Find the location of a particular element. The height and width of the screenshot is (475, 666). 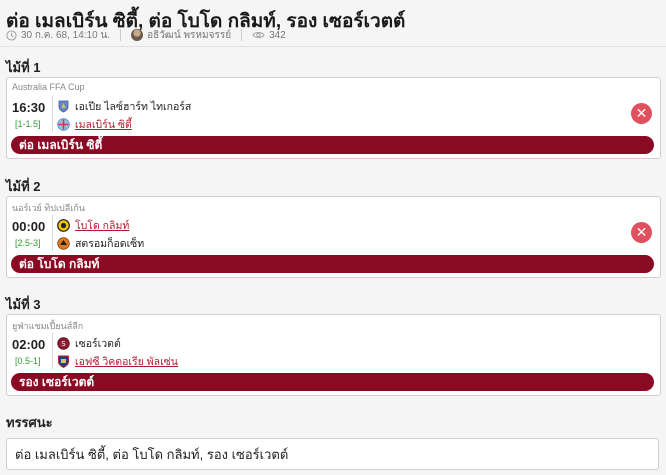

eye-icon is located at coordinates (258, 35).